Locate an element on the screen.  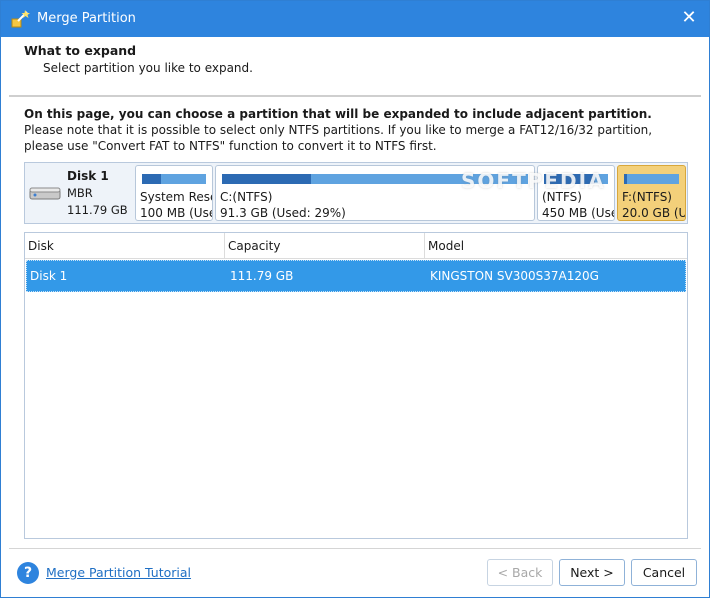
title-bar: Merge Partition ✕ is located at coordinates (355, 19).